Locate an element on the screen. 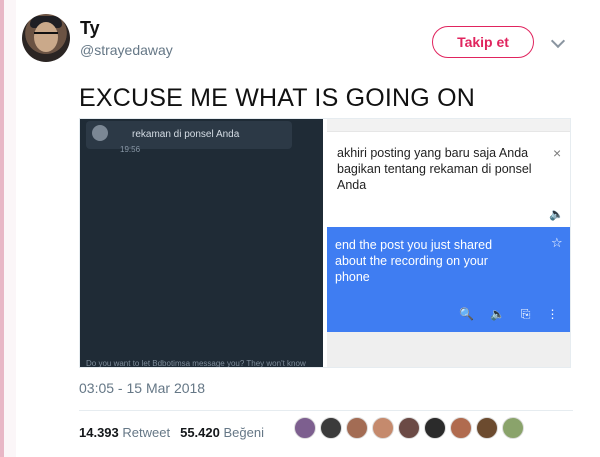 This screenshot has width=600, height=457. follow-button-label: Takip et is located at coordinates (483, 42).